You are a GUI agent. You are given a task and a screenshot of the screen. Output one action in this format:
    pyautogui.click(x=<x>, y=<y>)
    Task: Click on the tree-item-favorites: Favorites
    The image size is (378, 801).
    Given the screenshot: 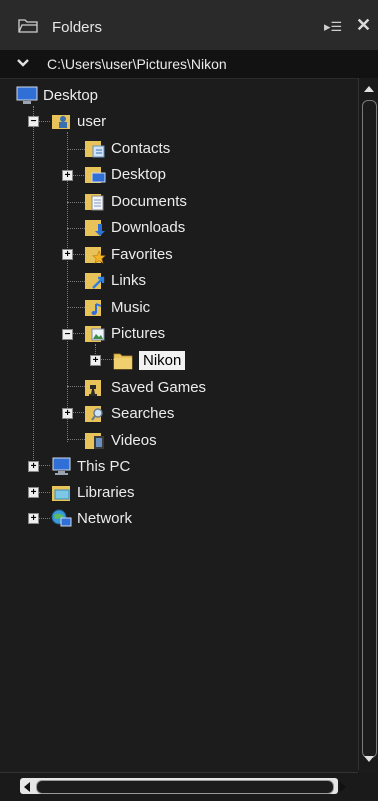 What is the action you would take?
    pyautogui.click(x=128, y=254)
    